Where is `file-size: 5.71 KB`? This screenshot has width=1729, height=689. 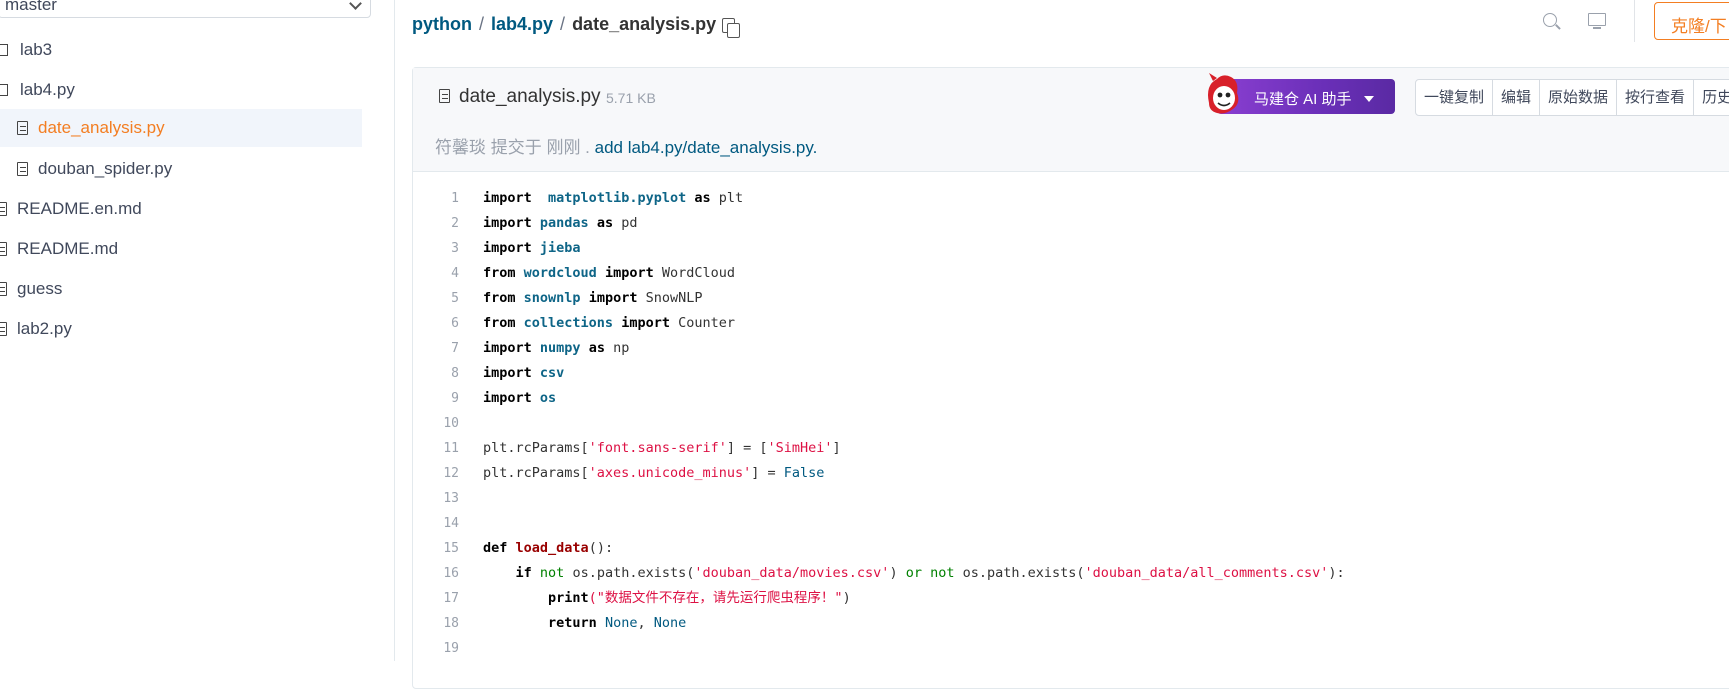 file-size: 5.71 KB is located at coordinates (631, 98).